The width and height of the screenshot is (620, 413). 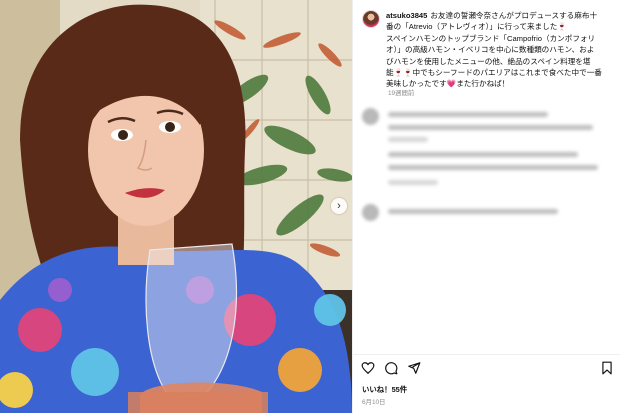 What do you see at coordinates (368, 368) in the screenshot?
I see `heart-icon` at bounding box center [368, 368].